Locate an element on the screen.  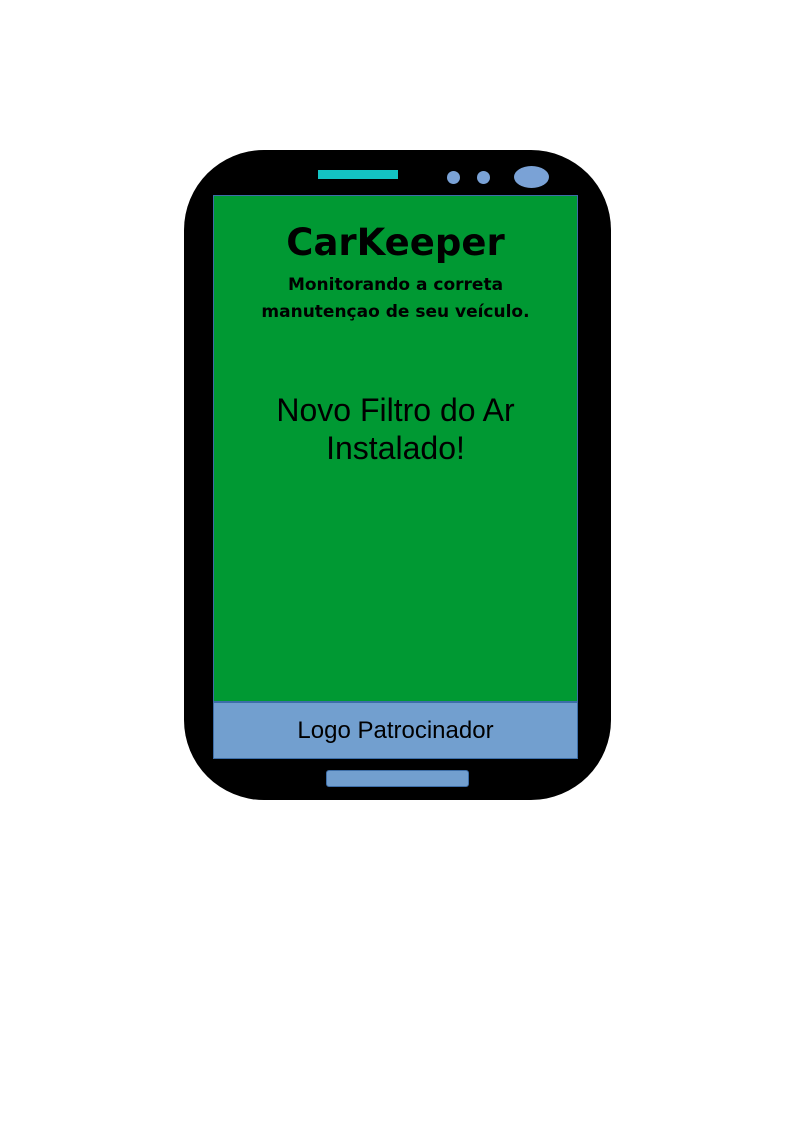
status-message: Novo Filtro do Ar Instalado! is located at coordinates (395, 429).